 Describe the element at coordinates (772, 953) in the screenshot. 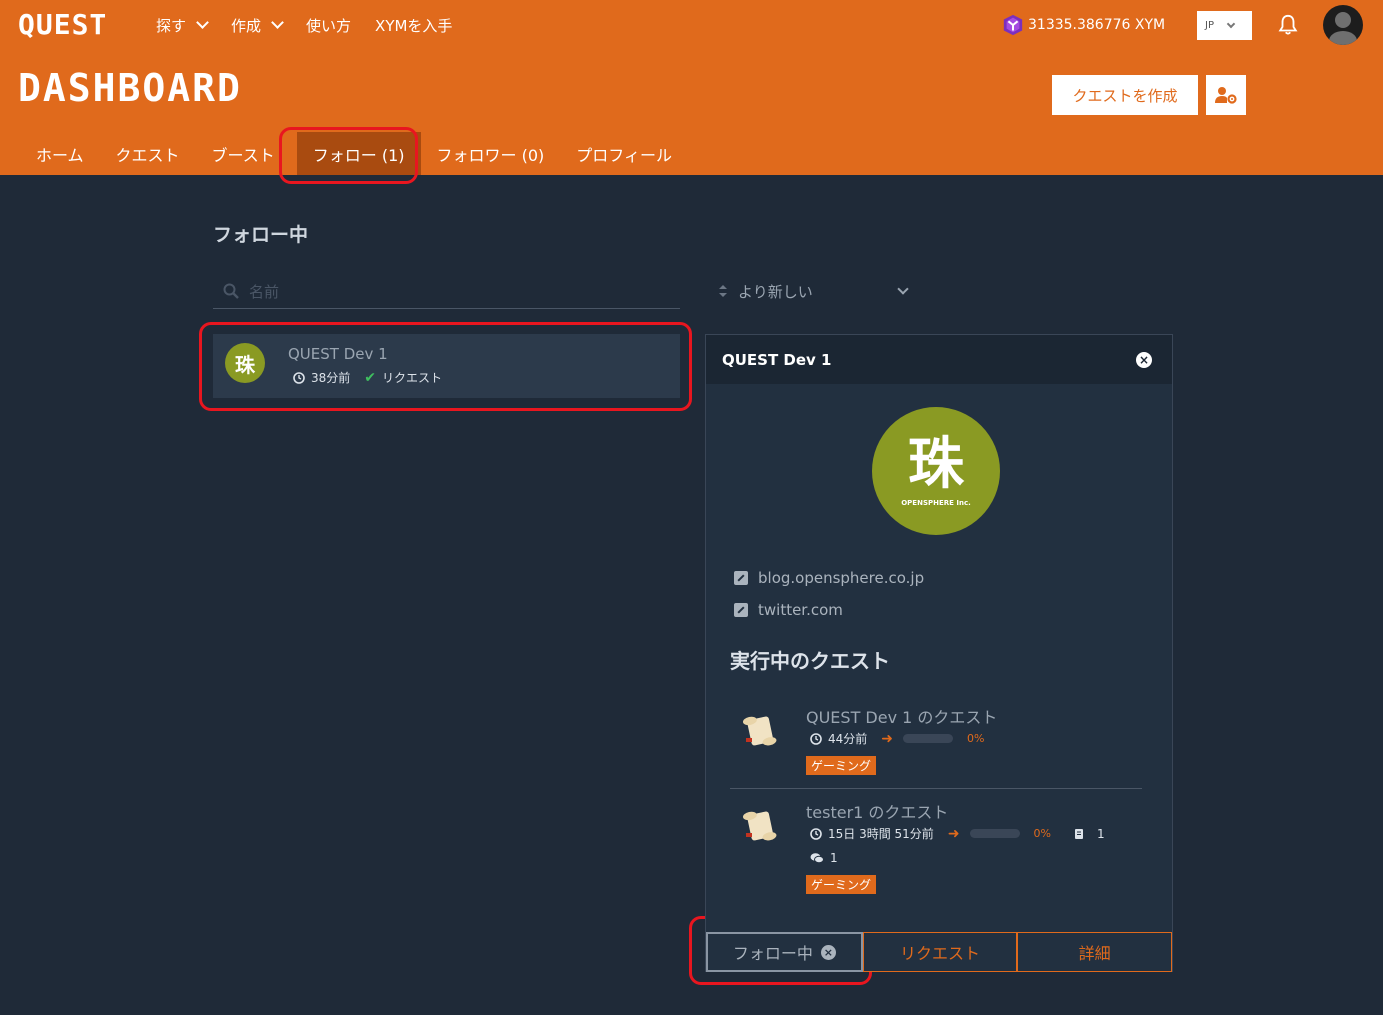

I see `following-button-label: フォロー中` at that location.